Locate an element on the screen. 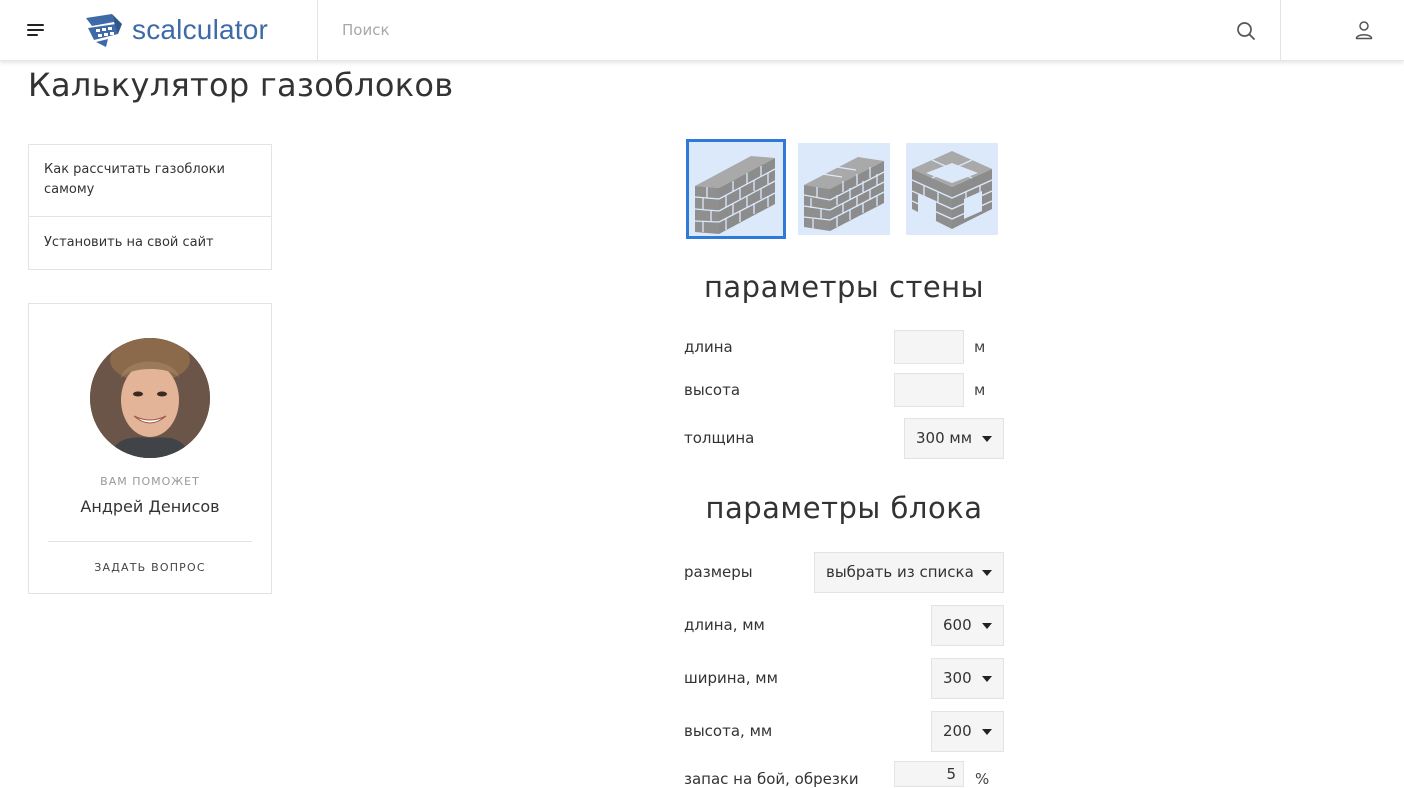 The image size is (1404, 788). logo-icon is located at coordinates (104, 30).